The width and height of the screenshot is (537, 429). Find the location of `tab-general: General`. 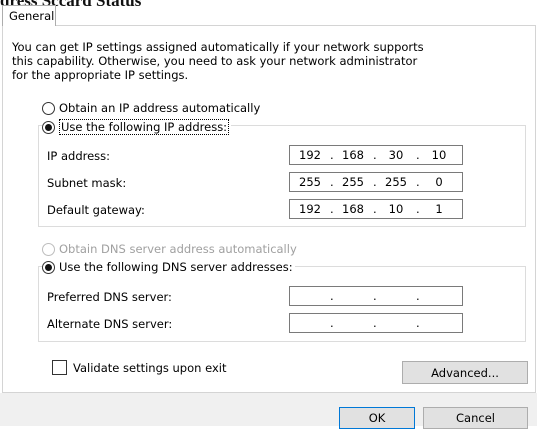

tab-general: General is located at coordinates (29, 15).